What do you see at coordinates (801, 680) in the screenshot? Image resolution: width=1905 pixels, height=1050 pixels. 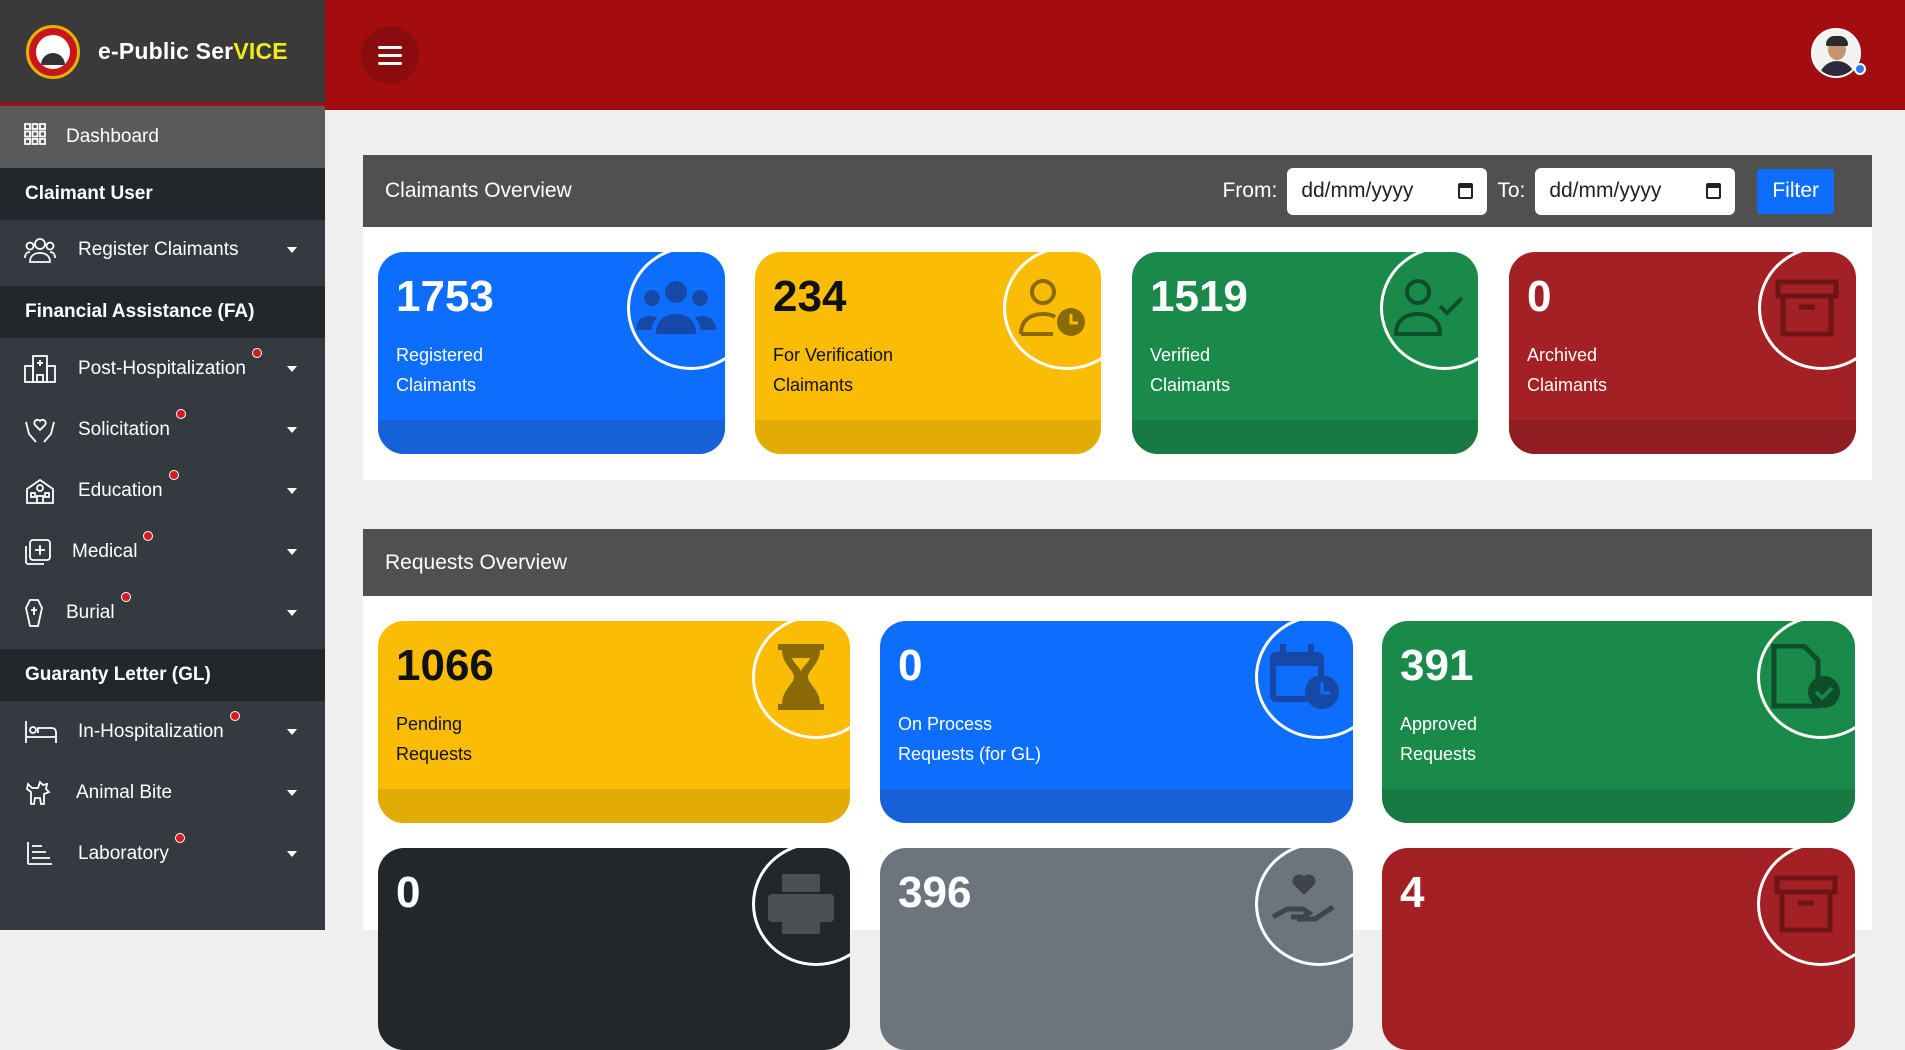 I see `hourglass-icon` at bounding box center [801, 680].